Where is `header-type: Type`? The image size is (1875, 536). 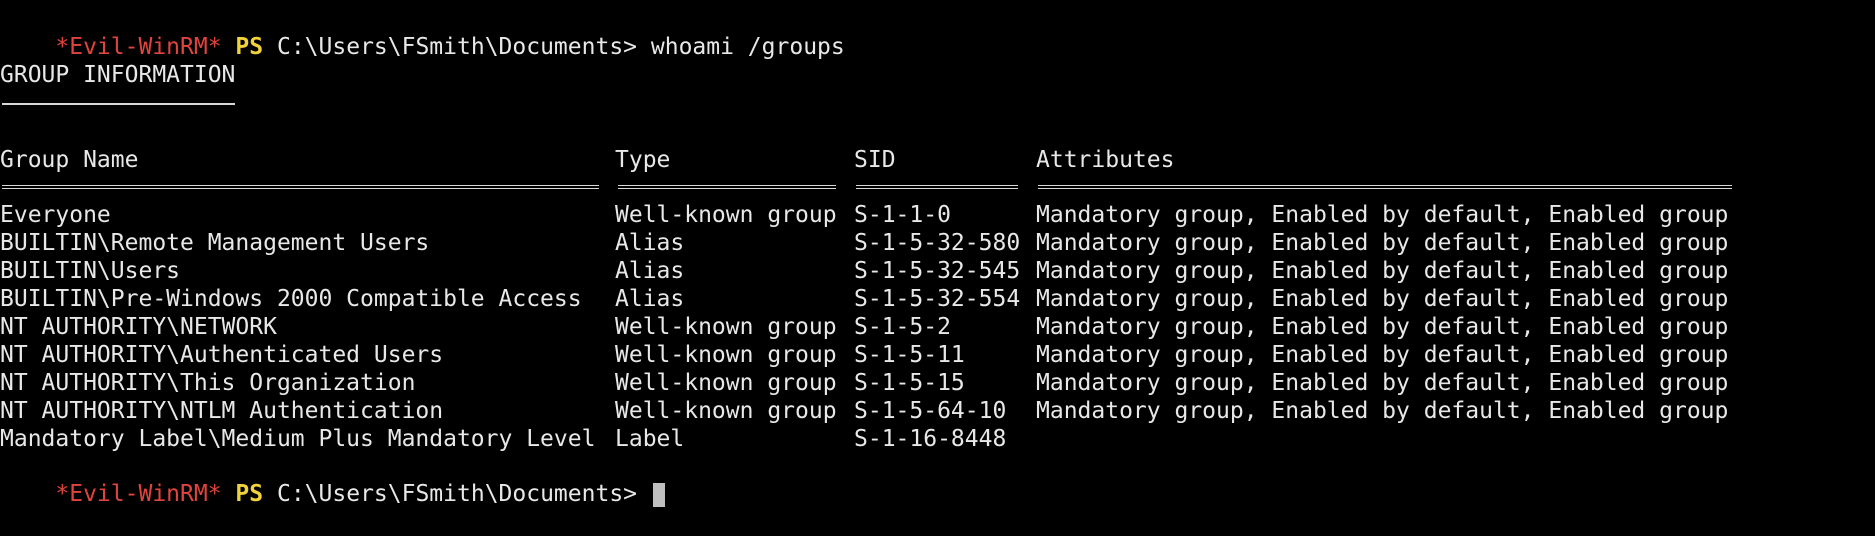 header-type: Type is located at coordinates (643, 160).